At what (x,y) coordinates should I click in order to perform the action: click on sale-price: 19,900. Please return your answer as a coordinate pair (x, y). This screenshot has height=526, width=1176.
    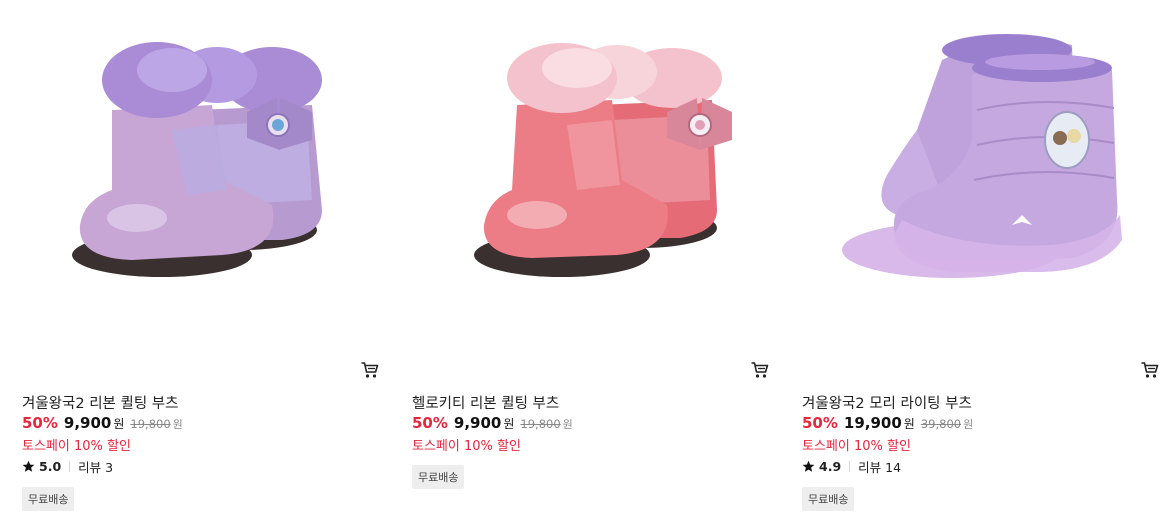
    Looking at the image, I should click on (872, 423).